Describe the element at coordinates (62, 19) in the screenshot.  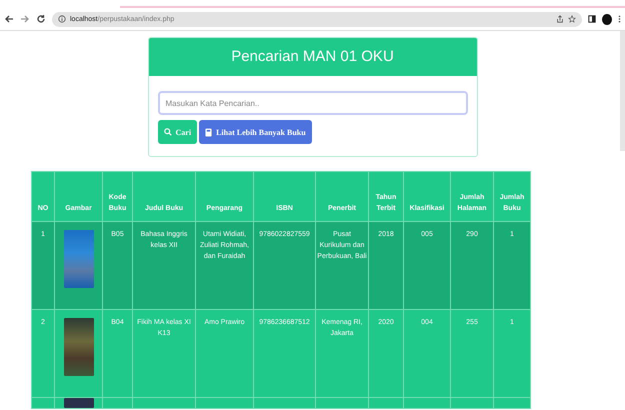
I see `info-icon` at that location.